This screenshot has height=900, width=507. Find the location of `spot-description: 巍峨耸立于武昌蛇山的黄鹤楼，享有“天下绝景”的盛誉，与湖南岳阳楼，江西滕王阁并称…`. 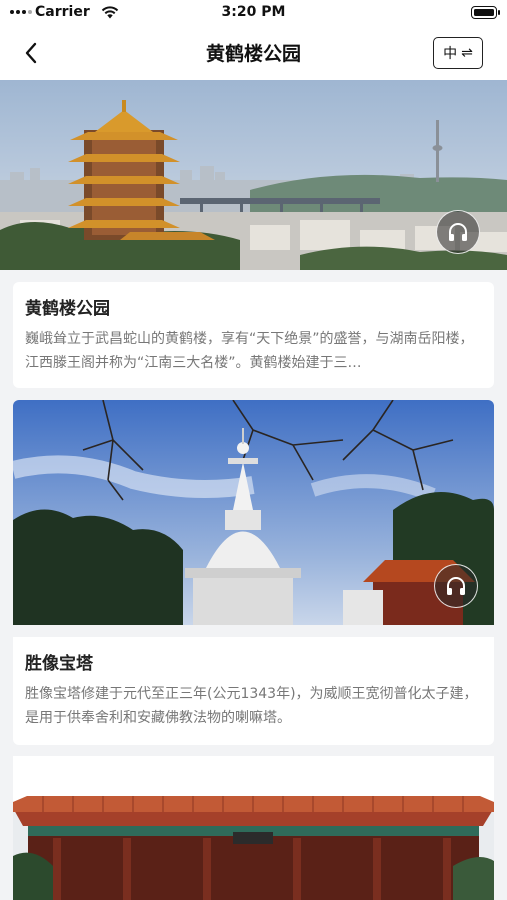

spot-description: 巍峨耸立于武昌蛇山的黄鹤楼，享有“天下绝景”的盛誉，与湖南岳阳楼，江西滕王阁并称… is located at coordinates (249, 351).